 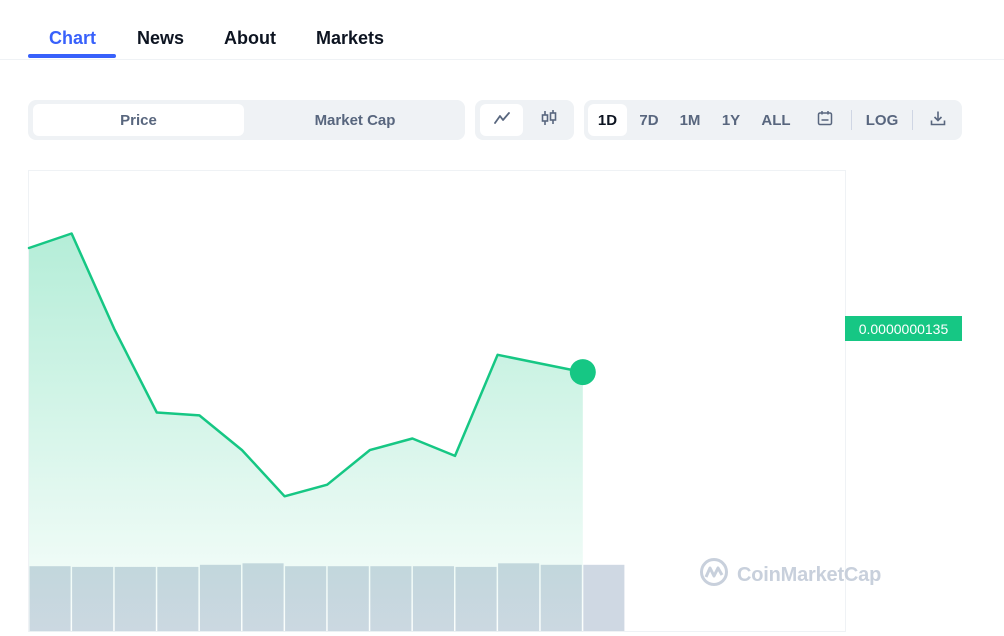 I want to click on current-price-label: 0.0000000135, so click(x=903, y=328).